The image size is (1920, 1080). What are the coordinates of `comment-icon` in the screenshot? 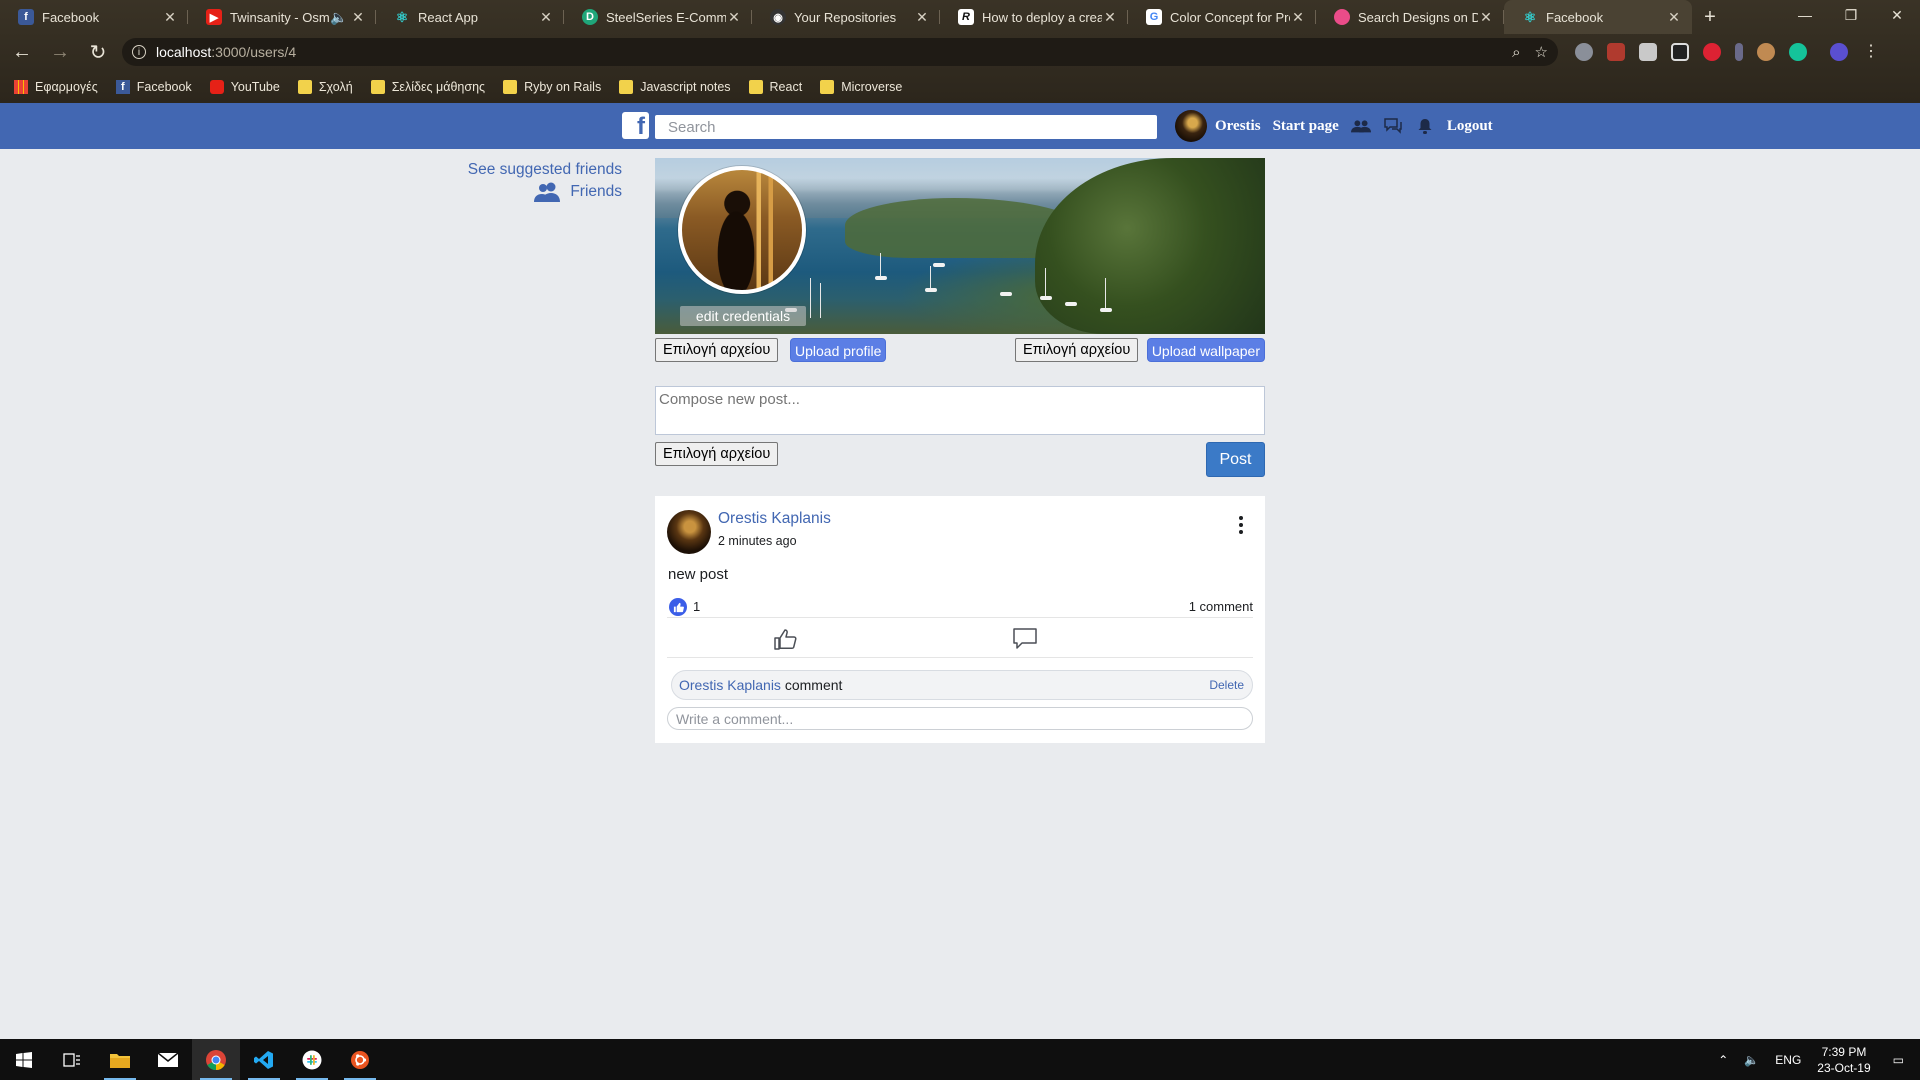 It's located at (1025, 639).